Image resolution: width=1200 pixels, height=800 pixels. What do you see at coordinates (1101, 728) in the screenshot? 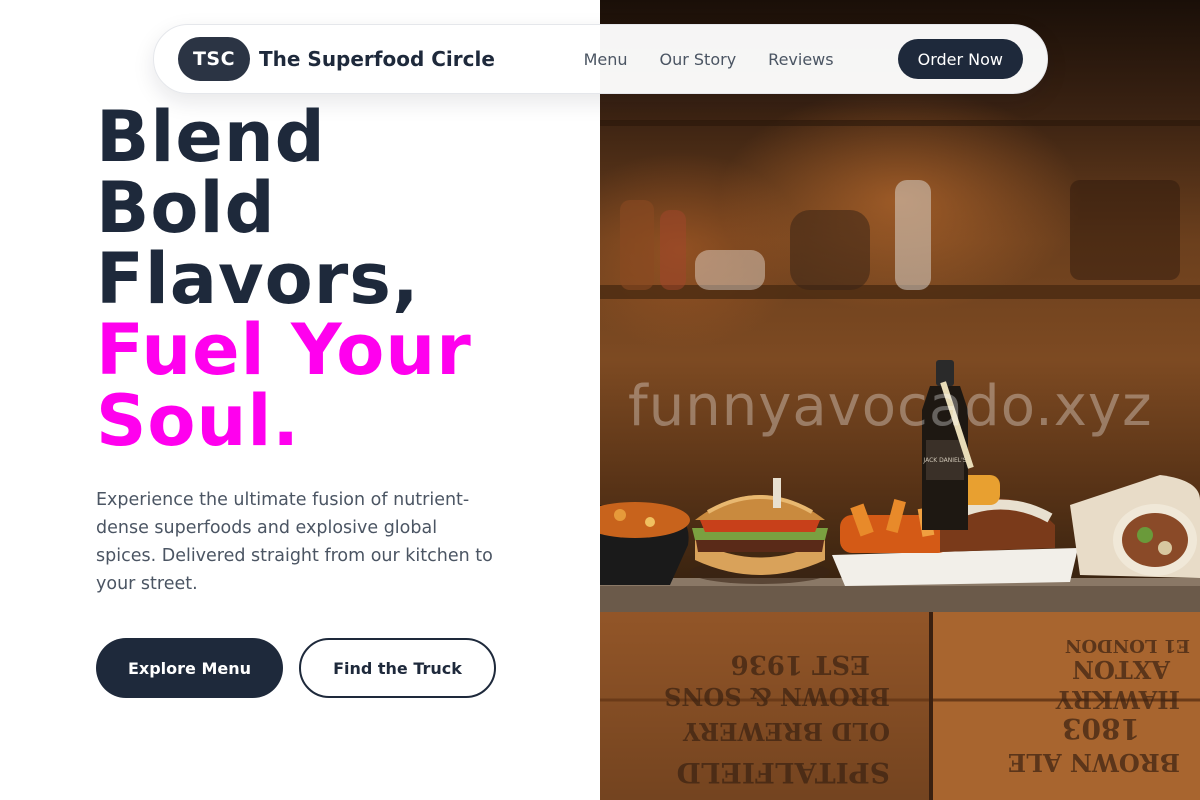
I see `crate-text-8: 1803` at bounding box center [1101, 728].